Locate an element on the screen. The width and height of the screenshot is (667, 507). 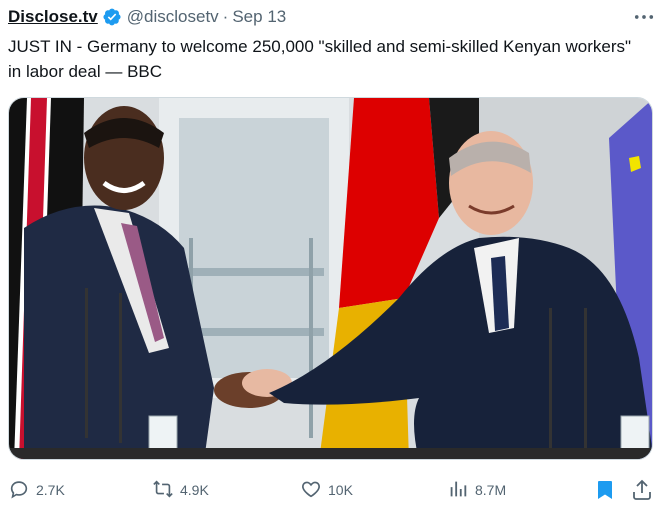
heart-icon is located at coordinates (311, 489).